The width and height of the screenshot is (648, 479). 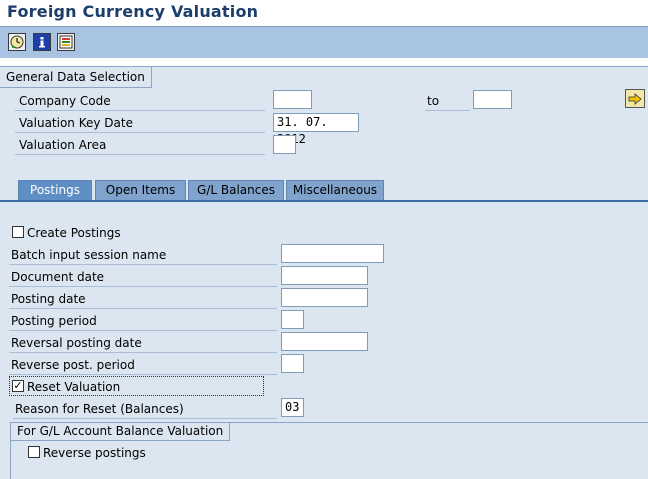 What do you see at coordinates (54, 321) in the screenshot?
I see `posting-period-label: Posting period` at bounding box center [54, 321].